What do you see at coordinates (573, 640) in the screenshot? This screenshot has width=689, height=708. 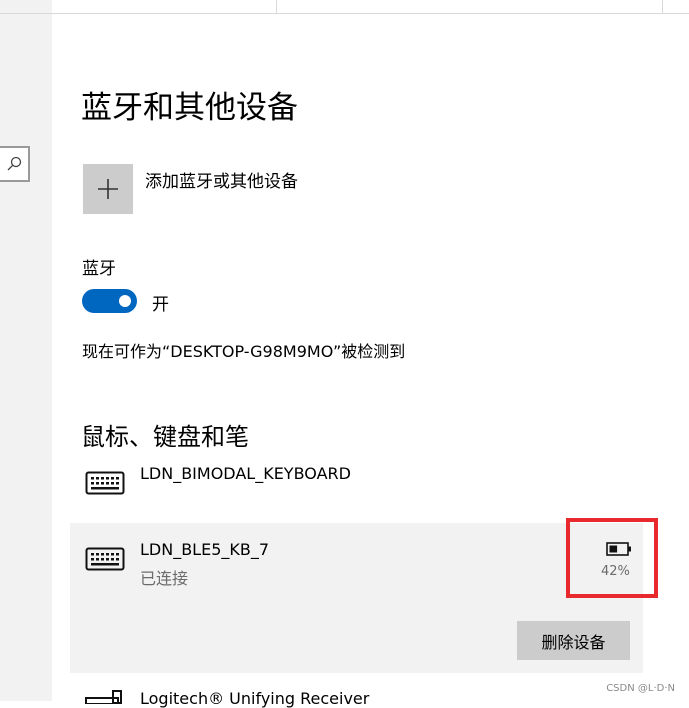 I see `remove-device-button: 删除设备` at bounding box center [573, 640].